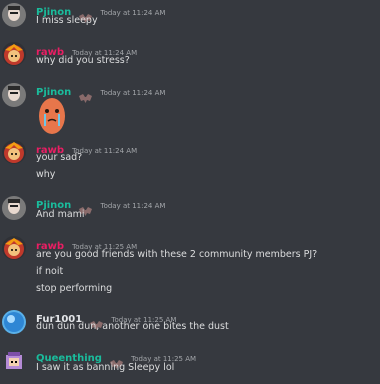  Describe the element at coordinates (132, 326) in the screenshot. I see `message-text: dun dun dun, another one bites the dust` at that location.